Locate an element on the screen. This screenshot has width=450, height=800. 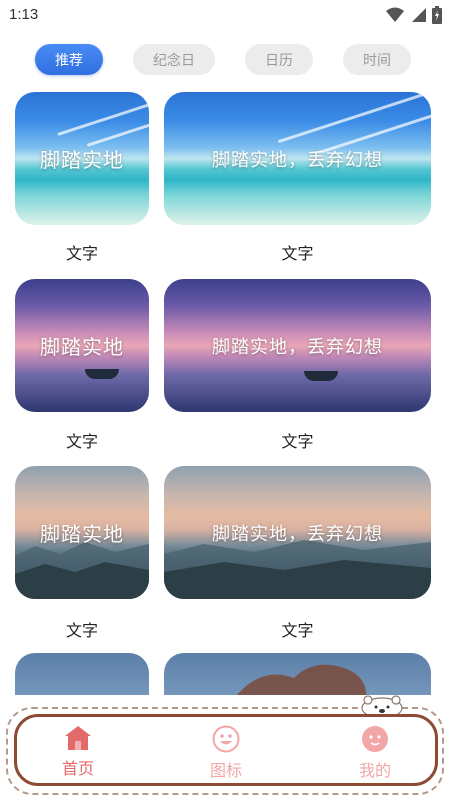
battery-icon is located at coordinates (437, 15).